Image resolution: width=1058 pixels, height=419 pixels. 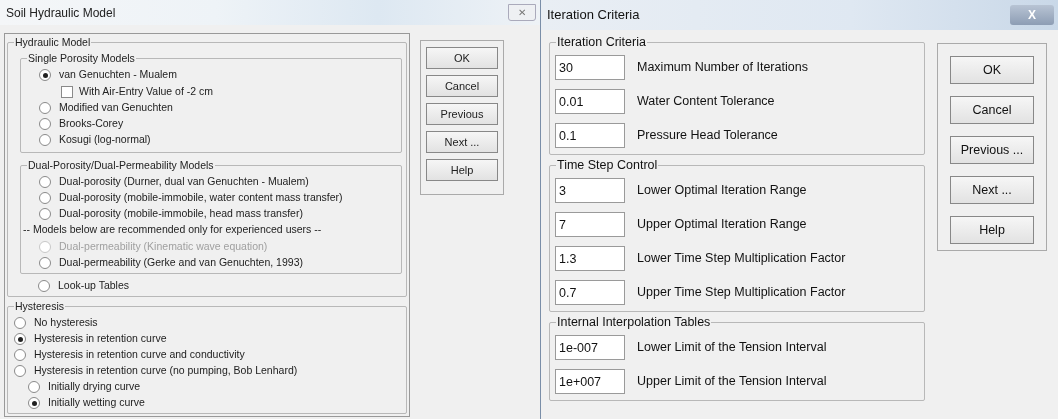 What do you see at coordinates (94, 286) in the screenshot?
I see `option-label: Look-up Tables` at bounding box center [94, 286].